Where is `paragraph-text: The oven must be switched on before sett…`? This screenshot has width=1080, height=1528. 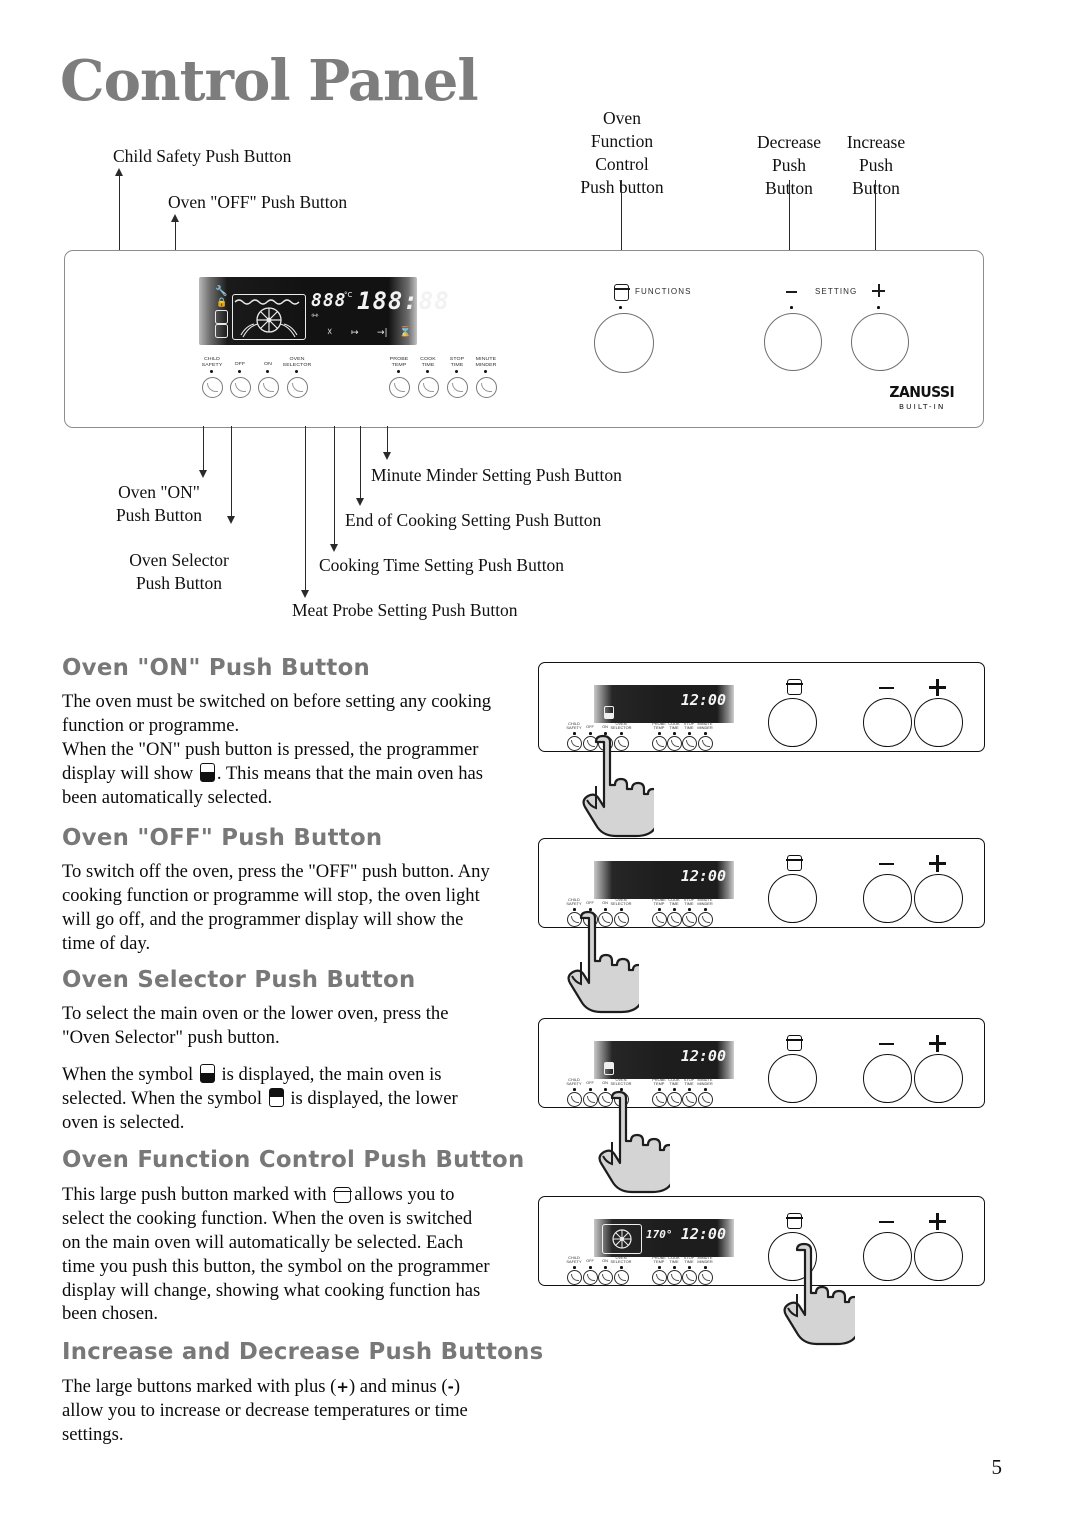 paragraph-text: The oven must be switched on before sett… is located at coordinates (277, 713).